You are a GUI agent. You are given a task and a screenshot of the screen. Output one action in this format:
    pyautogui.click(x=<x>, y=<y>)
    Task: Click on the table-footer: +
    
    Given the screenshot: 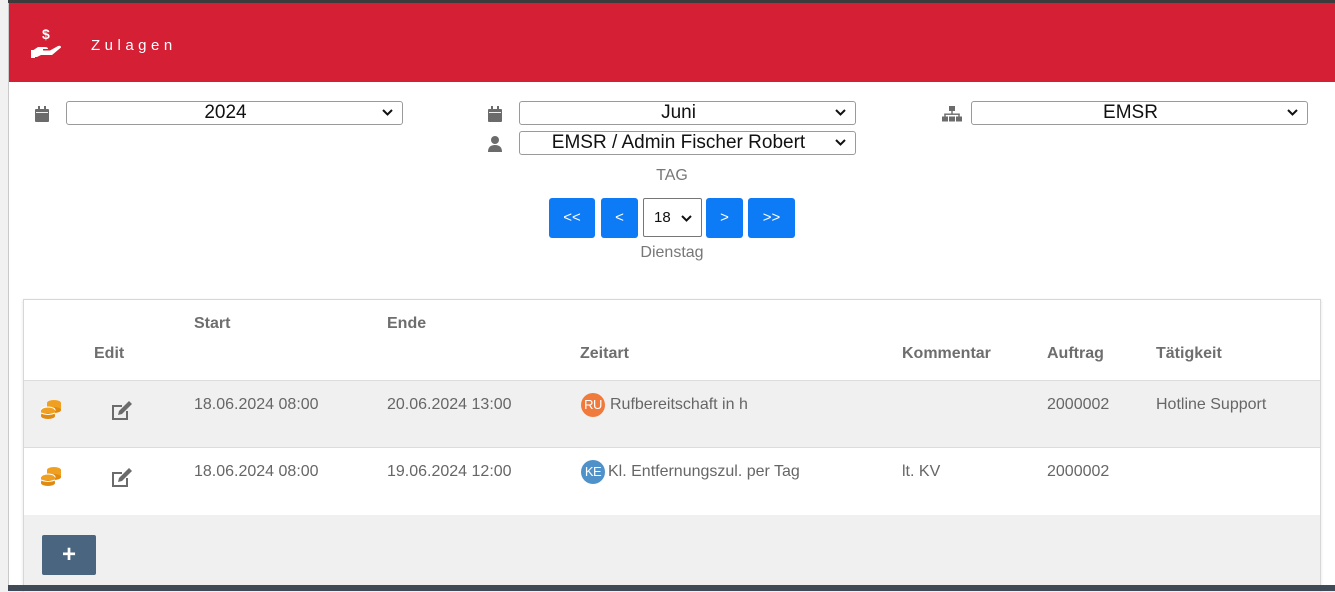 What is the action you would take?
    pyautogui.click(x=672, y=553)
    